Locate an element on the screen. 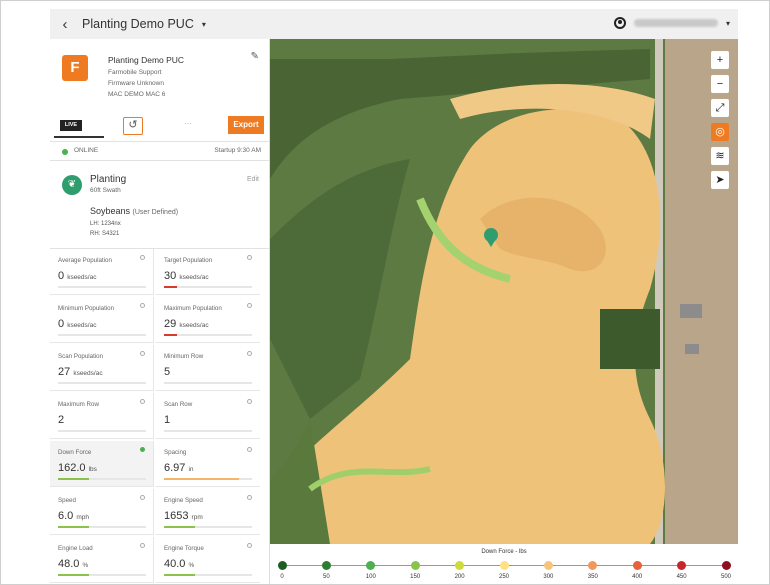 This screenshot has height=585, width=770. metric-value: 1653 rpm is located at coordinates (183, 516).